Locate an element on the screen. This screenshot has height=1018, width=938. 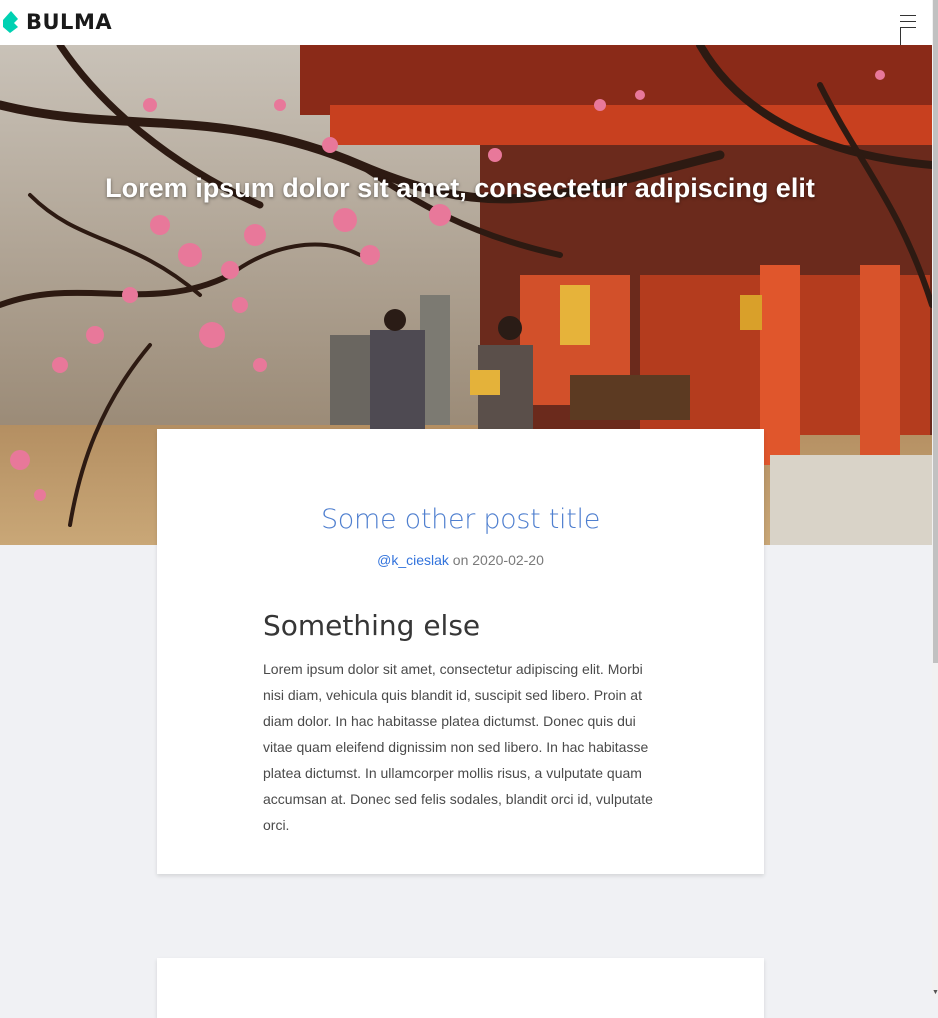
brand-name: BULMA is located at coordinates (69, 22).